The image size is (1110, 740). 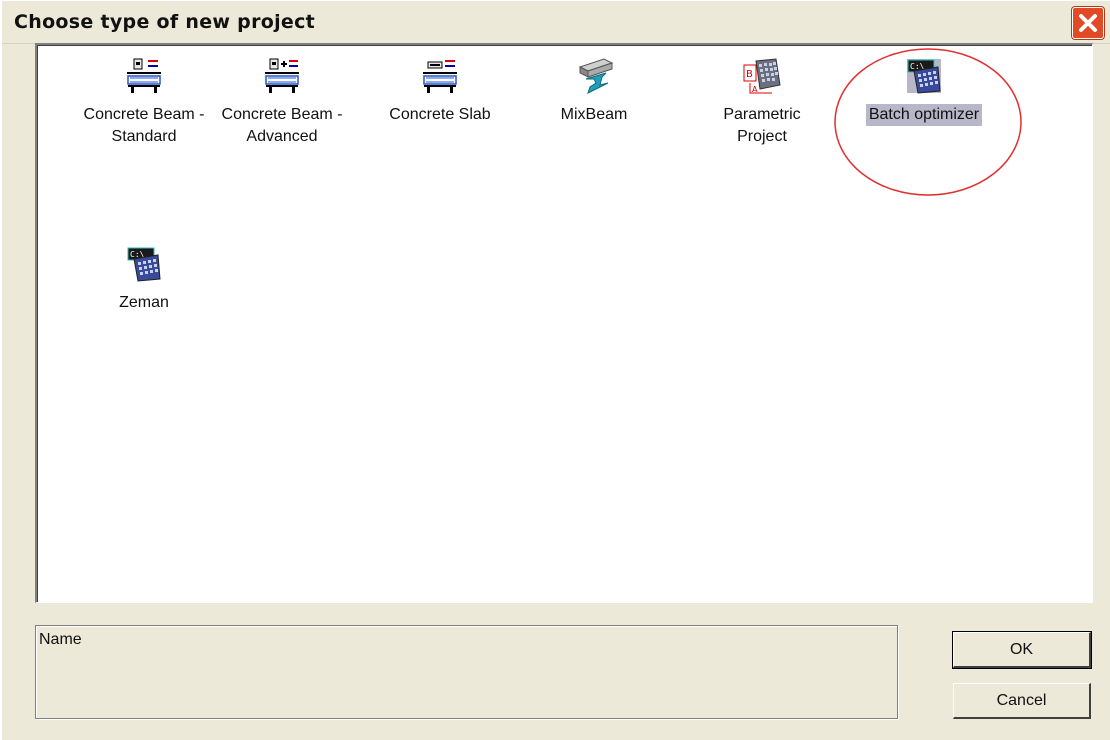 What do you see at coordinates (1022, 701) in the screenshot?
I see `cancel-button: Cancel` at bounding box center [1022, 701].